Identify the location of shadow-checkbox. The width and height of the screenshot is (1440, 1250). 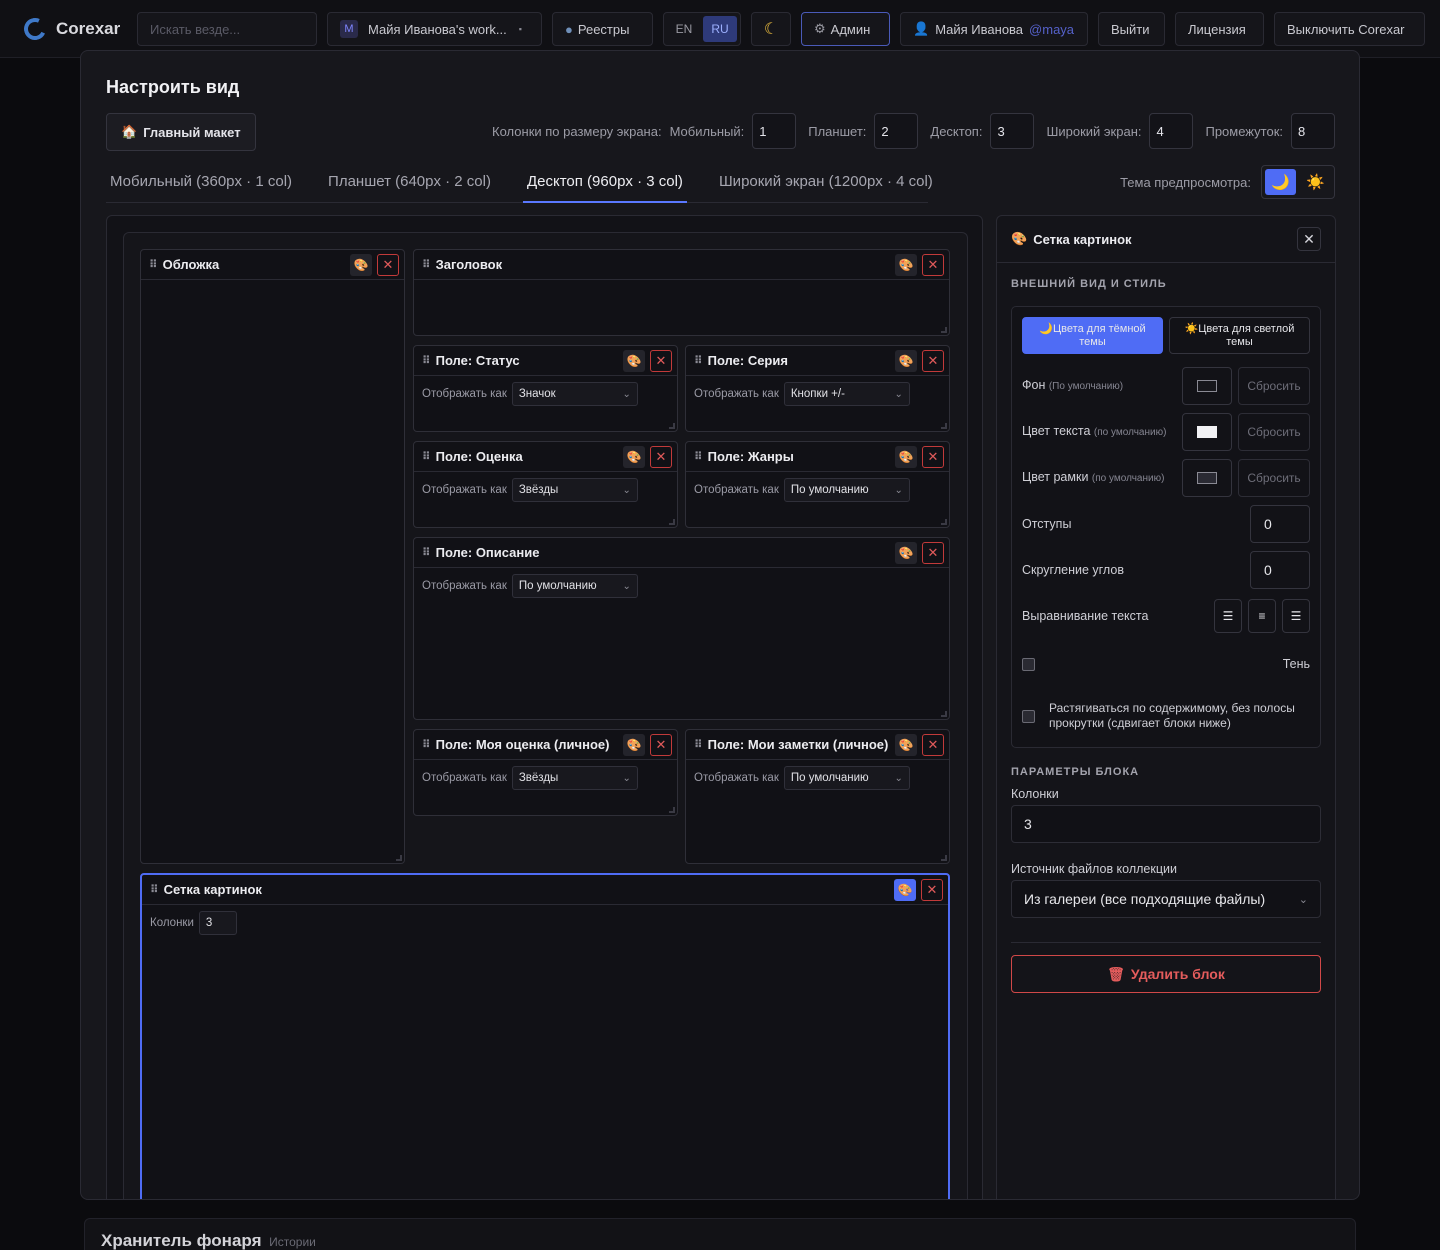
(1028, 664).